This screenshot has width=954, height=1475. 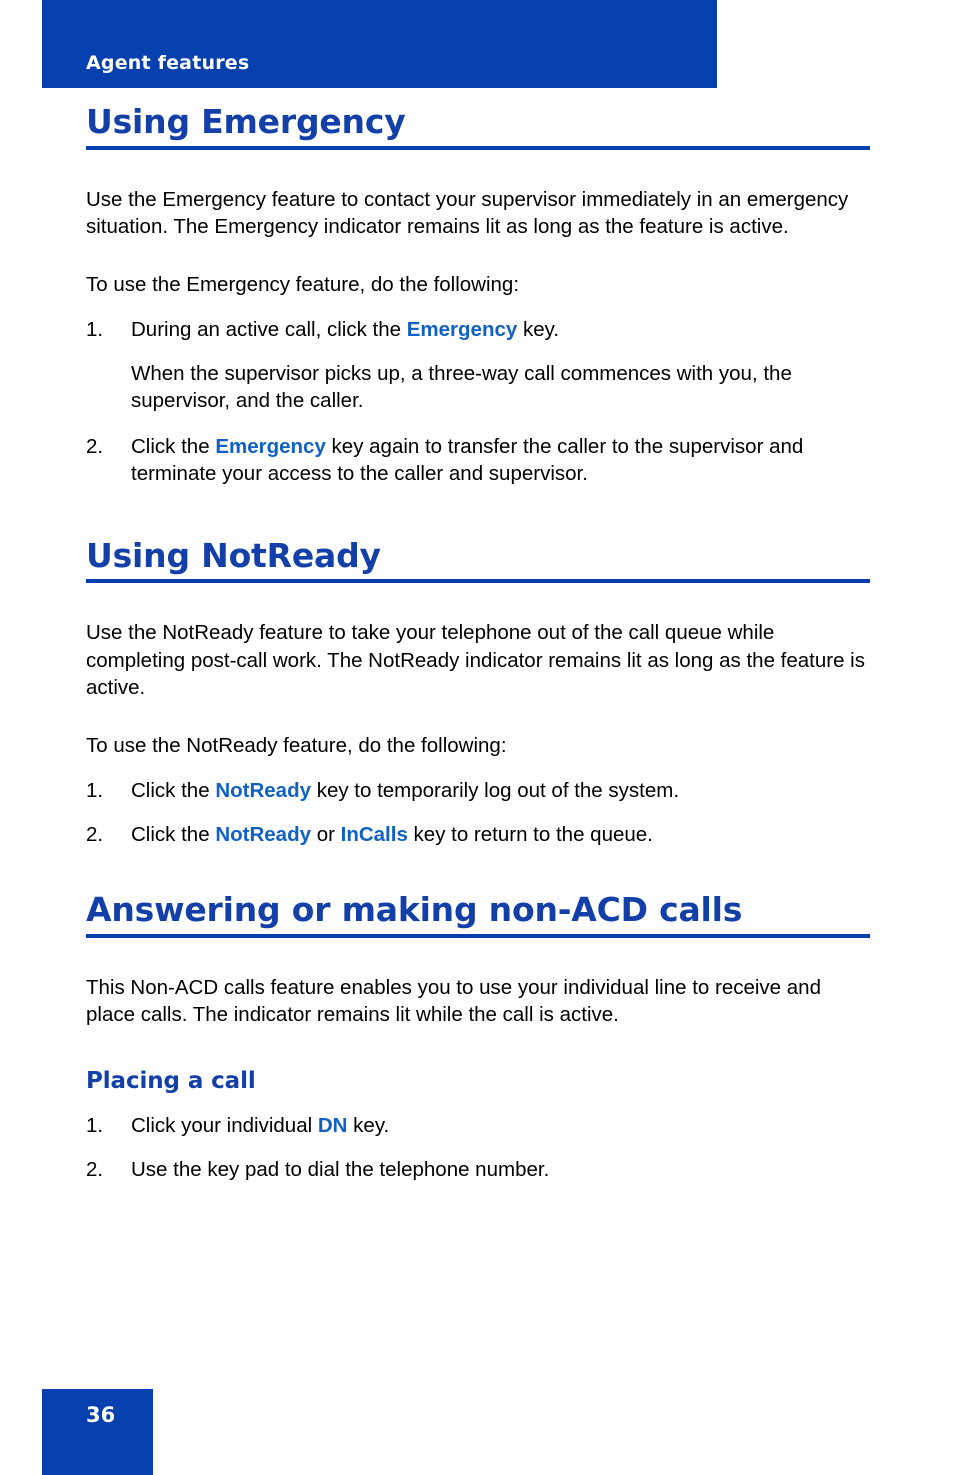 What do you see at coordinates (379, 44) in the screenshot?
I see `running-header-banner: Agent features` at bounding box center [379, 44].